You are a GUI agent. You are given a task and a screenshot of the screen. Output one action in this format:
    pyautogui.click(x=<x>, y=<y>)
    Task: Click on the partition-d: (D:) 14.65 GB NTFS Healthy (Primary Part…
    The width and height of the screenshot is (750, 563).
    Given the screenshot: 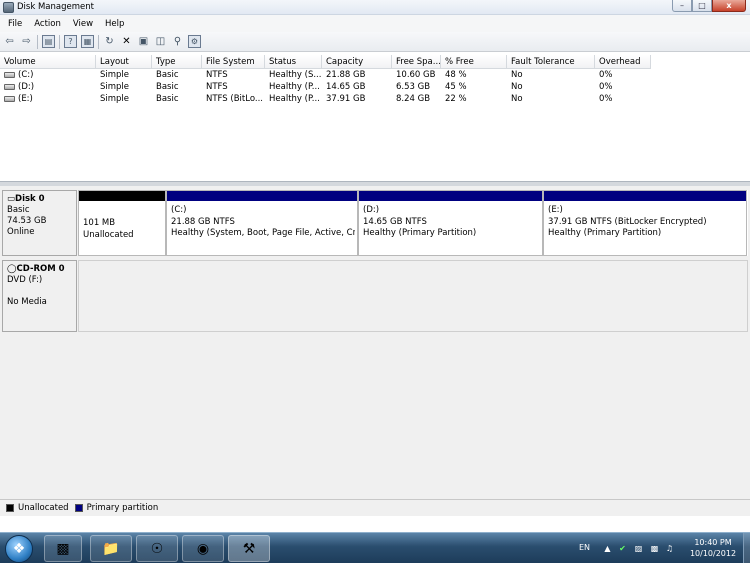 What is the action you would take?
    pyautogui.click(x=450, y=223)
    